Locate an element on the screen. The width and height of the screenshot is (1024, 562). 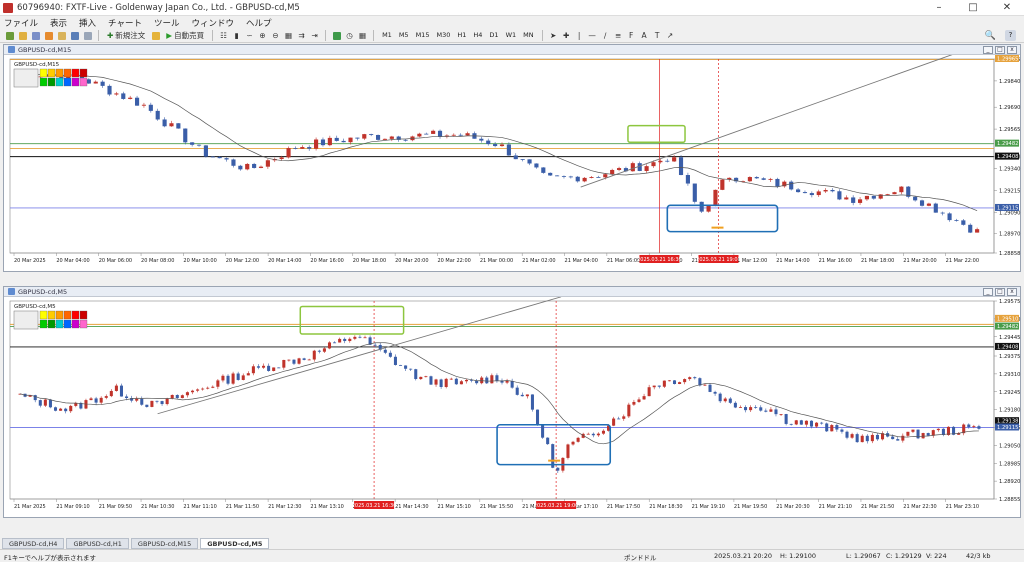
auto-scroll-icon: ⇉ is located at coordinates (301, 35).